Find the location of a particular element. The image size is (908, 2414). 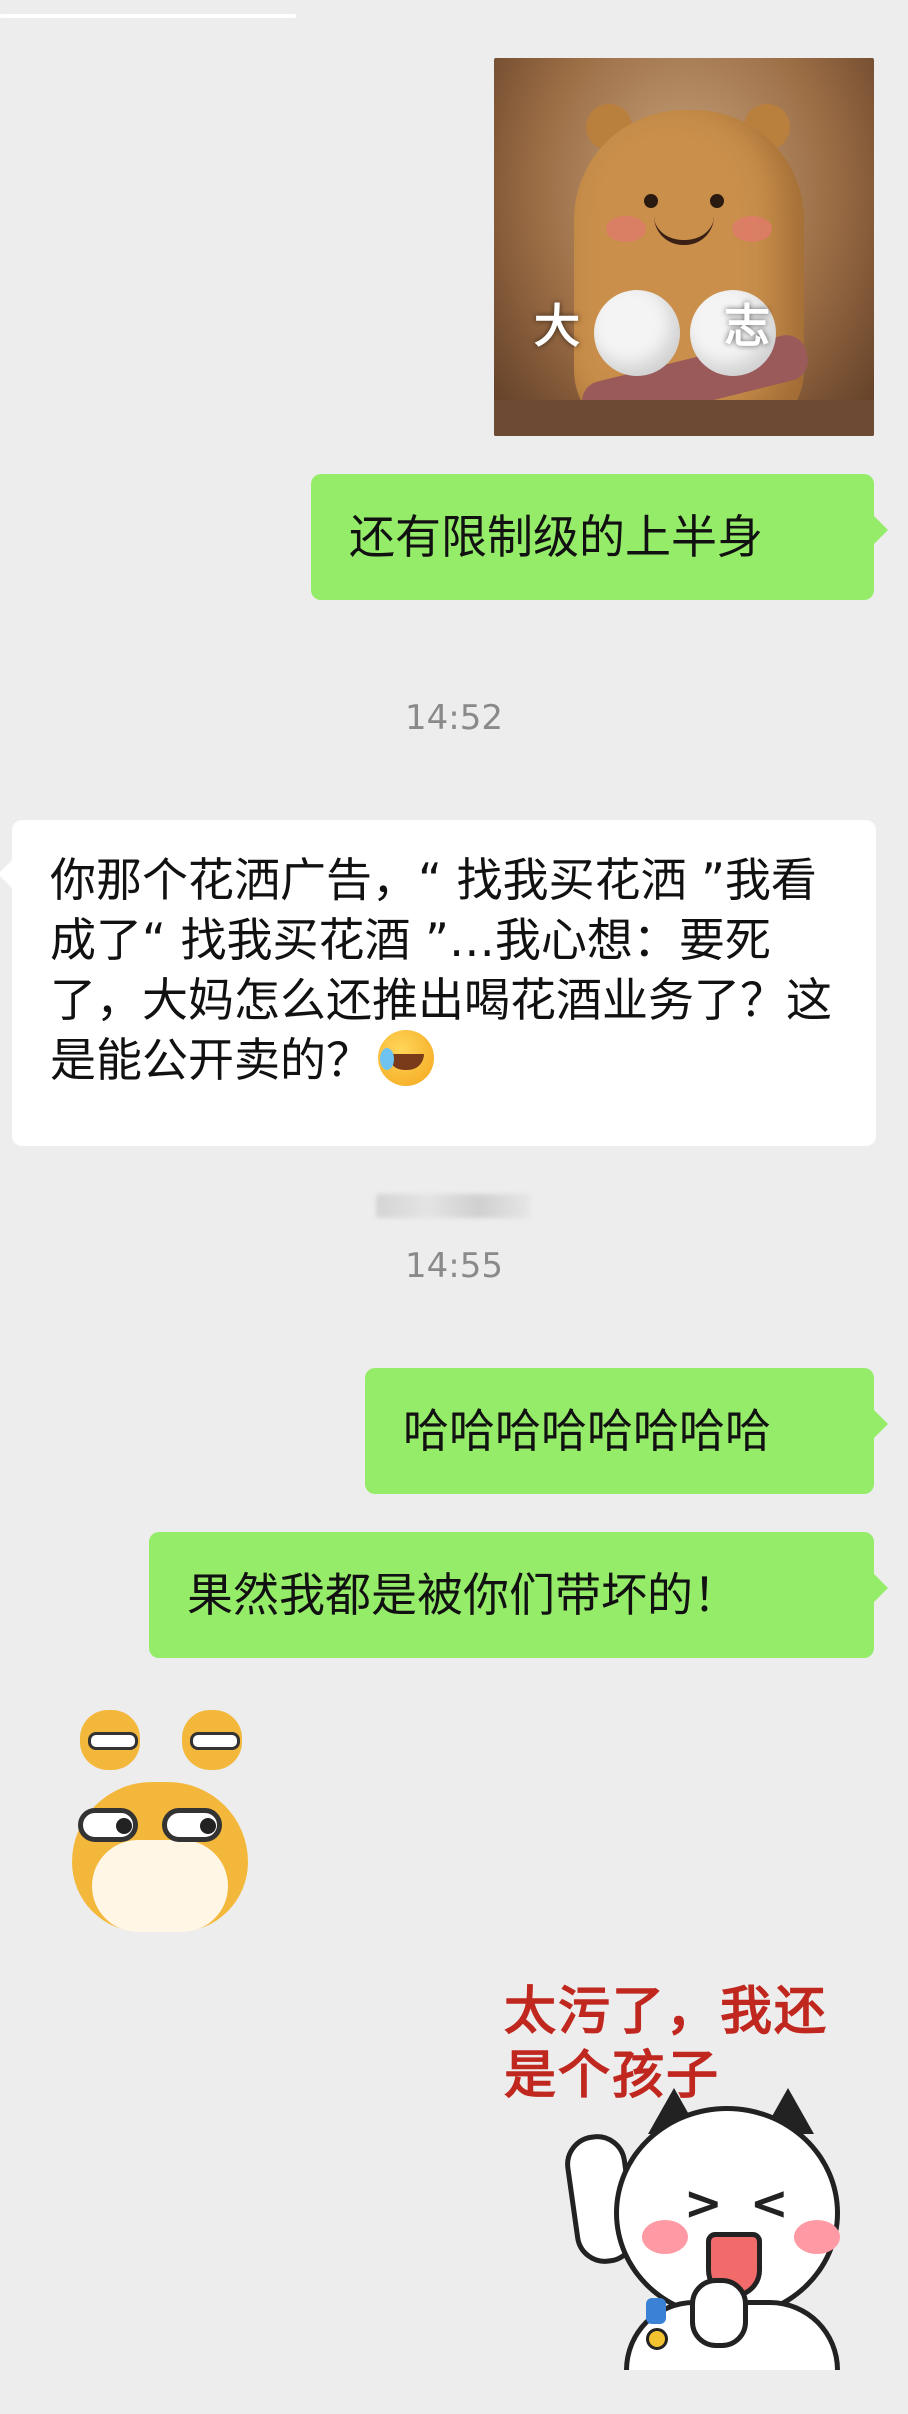

blurred-system-text is located at coordinates (453, 1206).